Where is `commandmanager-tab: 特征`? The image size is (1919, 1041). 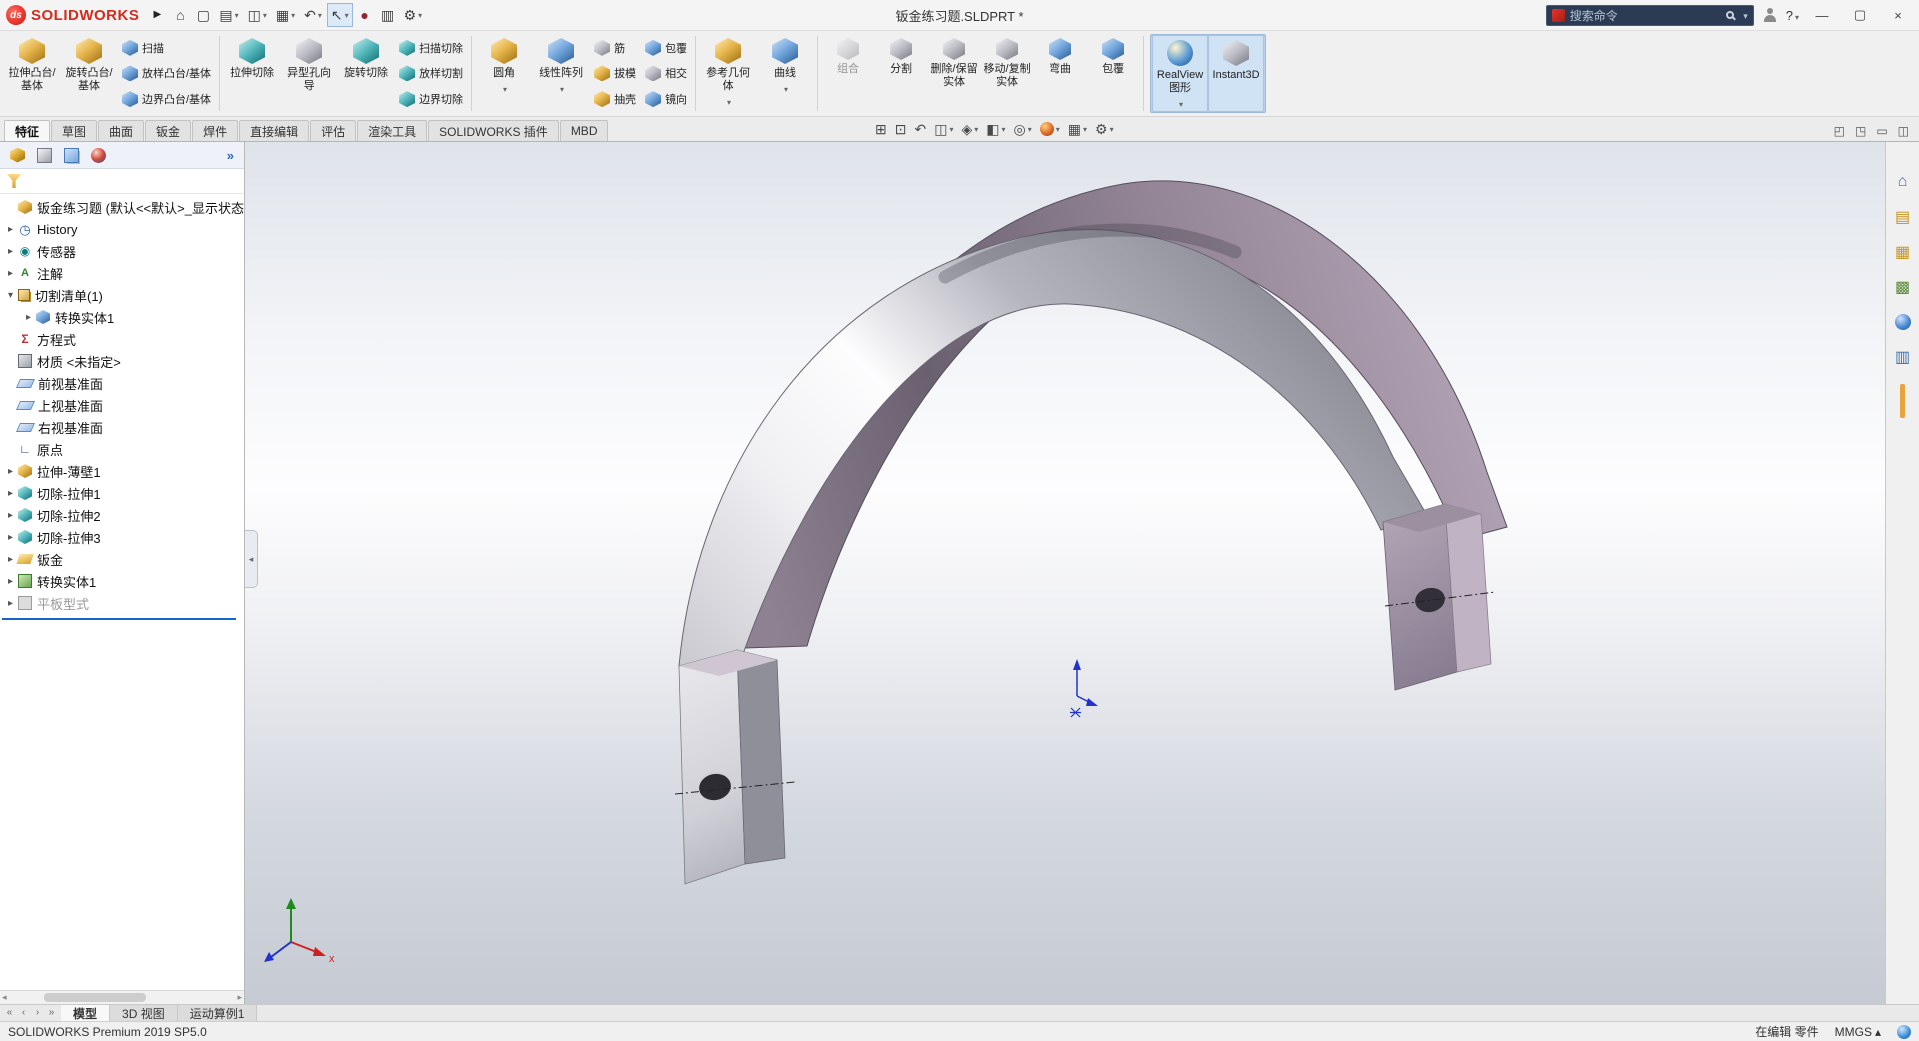 commandmanager-tab: 特征 is located at coordinates (27, 130).